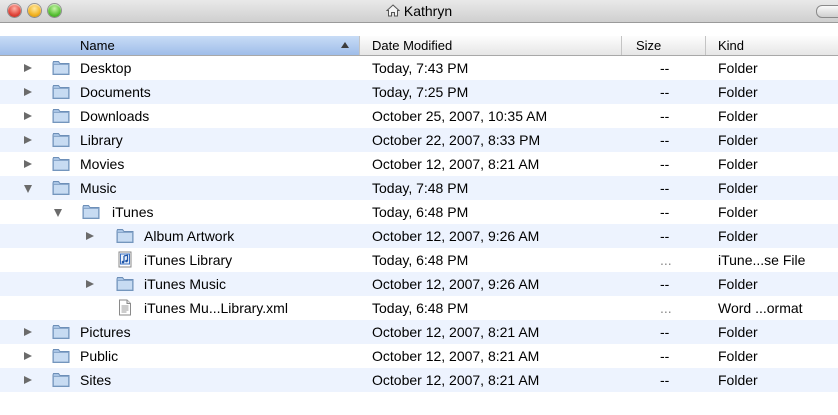 Image resolution: width=838 pixels, height=415 pixels. What do you see at coordinates (101, 140) in the screenshot?
I see `file-name: Library` at bounding box center [101, 140].